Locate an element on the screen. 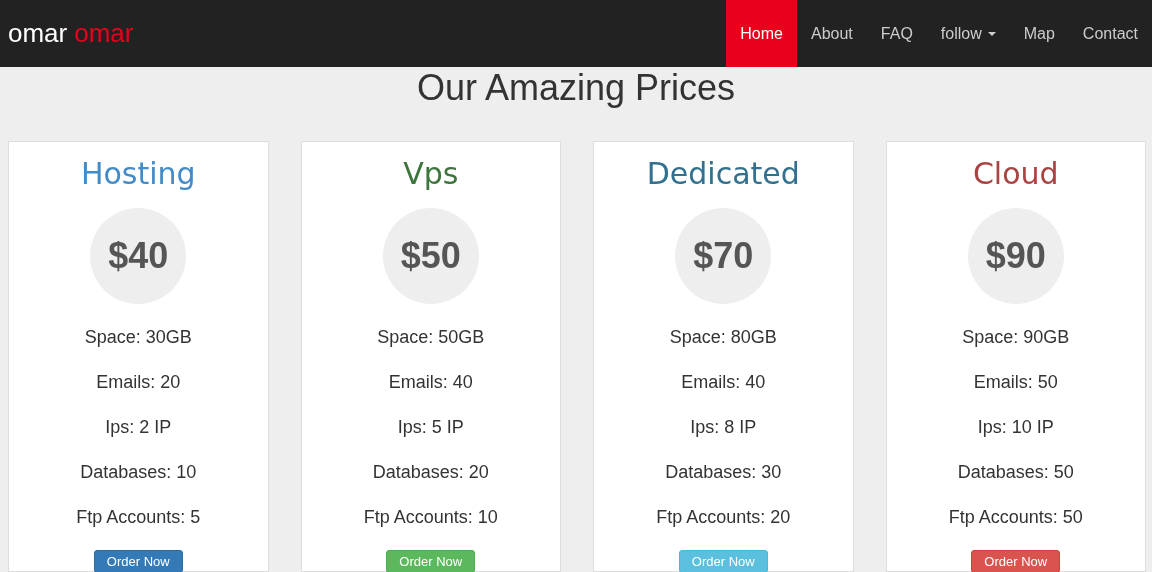 The height and width of the screenshot is (572, 1152). brand-text: omar is located at coordinates (38, 33).